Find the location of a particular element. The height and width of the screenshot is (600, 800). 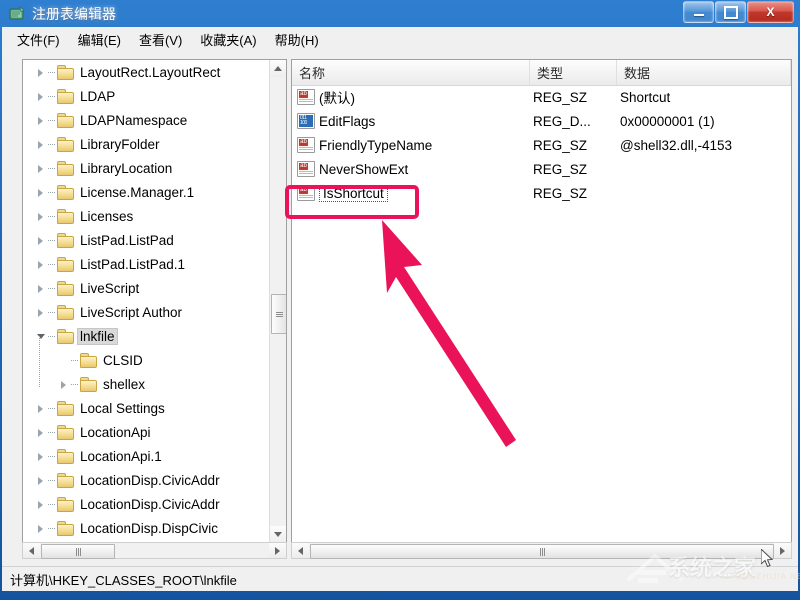

scroll-up-button is located at coordinates (278, 68).